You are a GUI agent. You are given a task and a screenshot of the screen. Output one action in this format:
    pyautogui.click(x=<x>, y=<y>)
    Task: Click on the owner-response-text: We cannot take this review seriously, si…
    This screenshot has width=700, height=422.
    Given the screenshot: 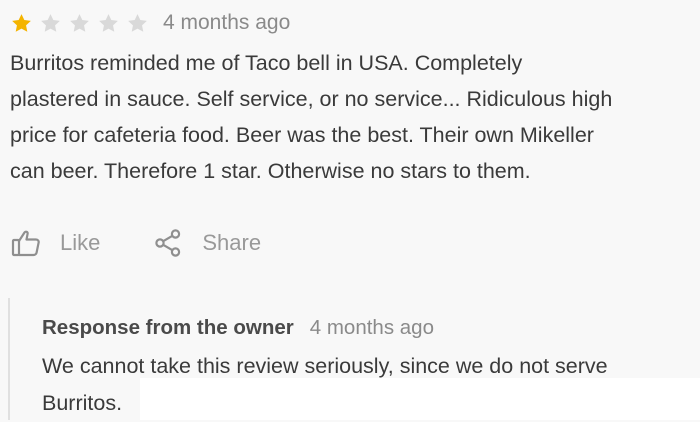 What is the action you would take?
    pyautogui.click(x=325, y=384)
    